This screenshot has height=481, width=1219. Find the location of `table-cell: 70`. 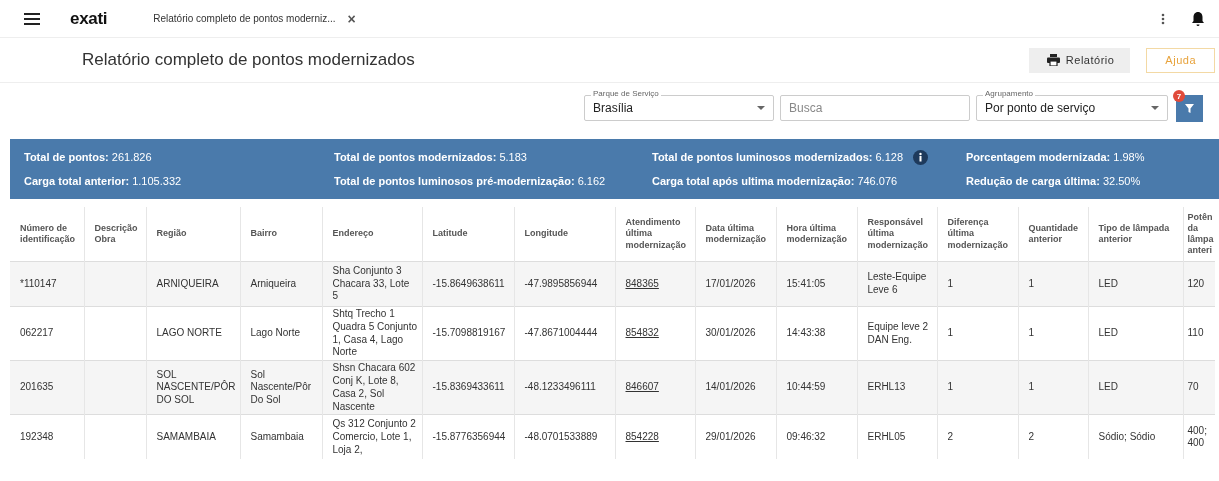

table-cell: 70 is located at coordinates (1193, 387).